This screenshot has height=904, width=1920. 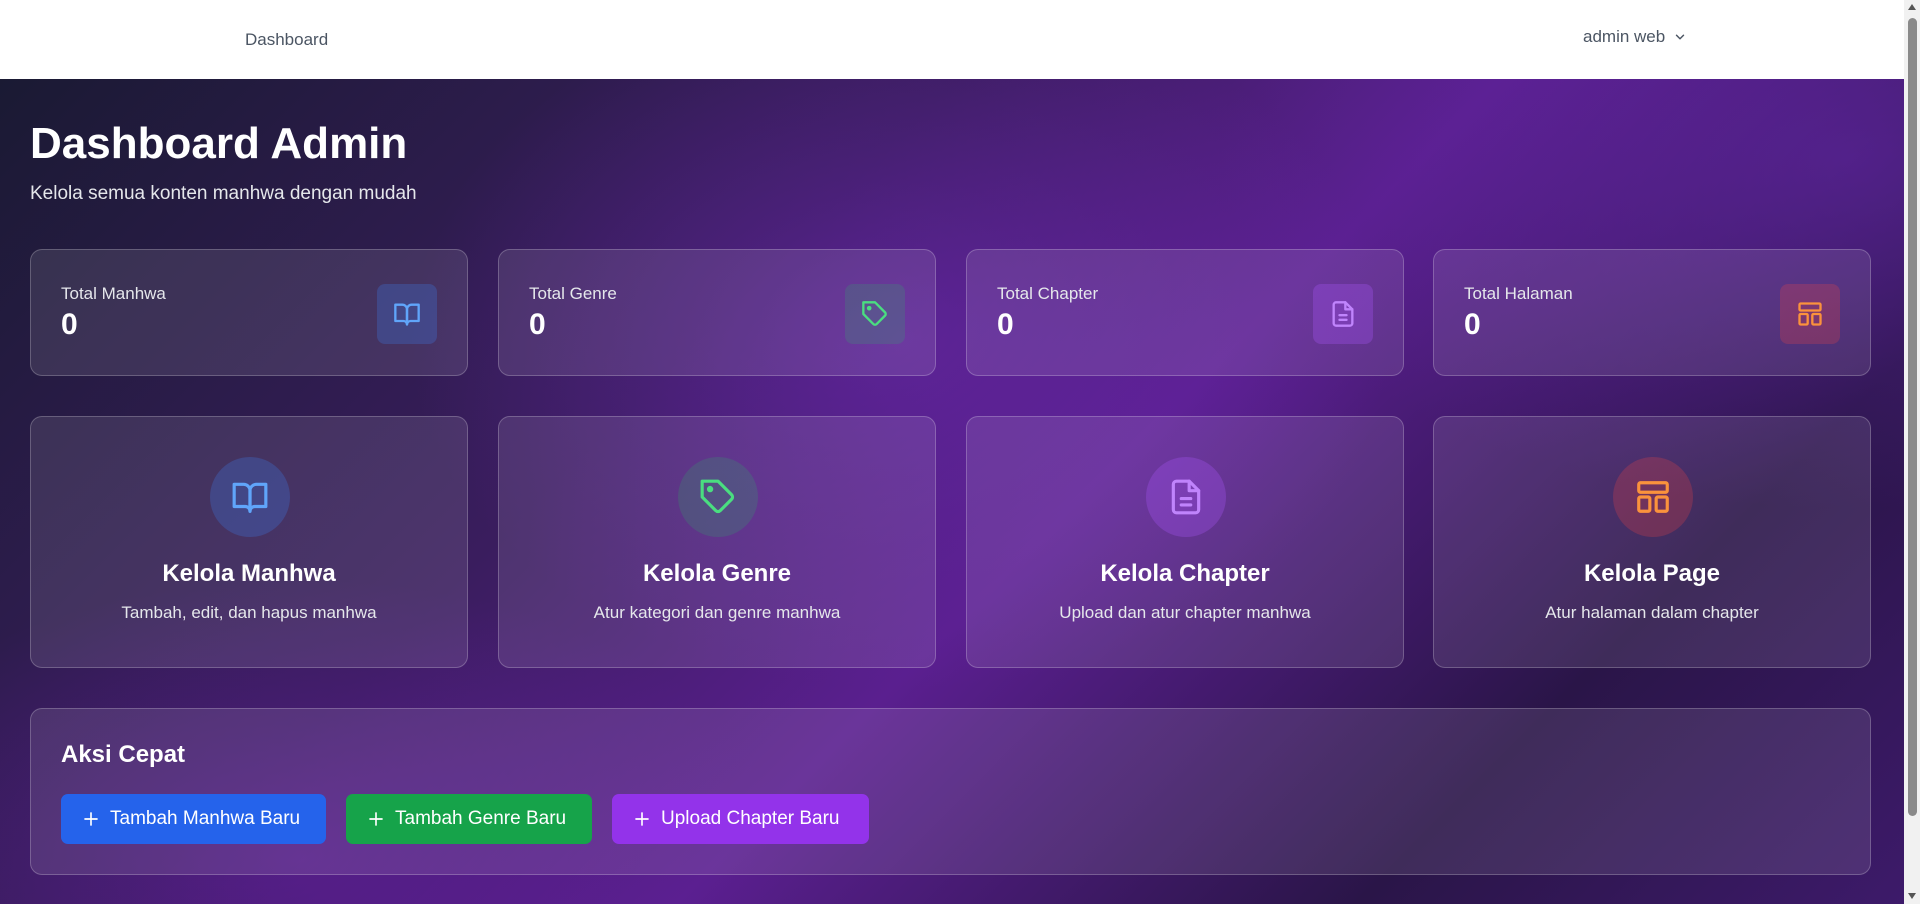 What do you see at coordinates (717, 312) in the screenshot?
I see `stat-card-genre: Total Genre 0` at bounding box center [717, 312].